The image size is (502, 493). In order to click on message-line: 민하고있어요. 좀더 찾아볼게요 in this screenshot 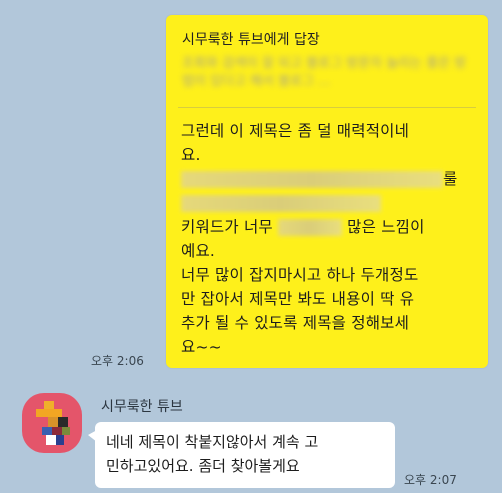, I will do `click(203, 466)`.